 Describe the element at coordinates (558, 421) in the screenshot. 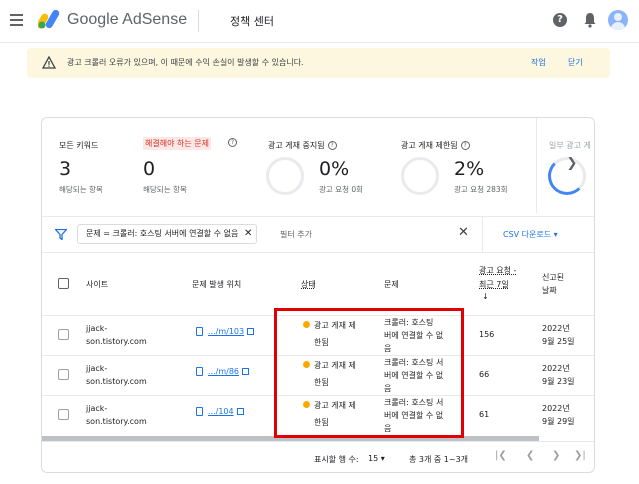

I see `date-line2: 9월 29일` at that location.